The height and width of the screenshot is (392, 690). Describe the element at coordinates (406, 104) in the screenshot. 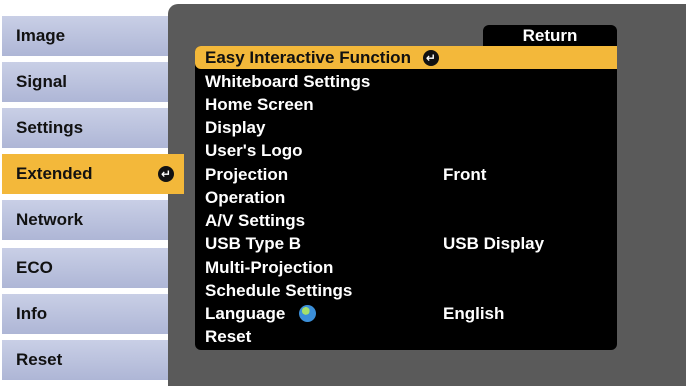

I see `menu-item-home-screen: Home Screen` at that location.